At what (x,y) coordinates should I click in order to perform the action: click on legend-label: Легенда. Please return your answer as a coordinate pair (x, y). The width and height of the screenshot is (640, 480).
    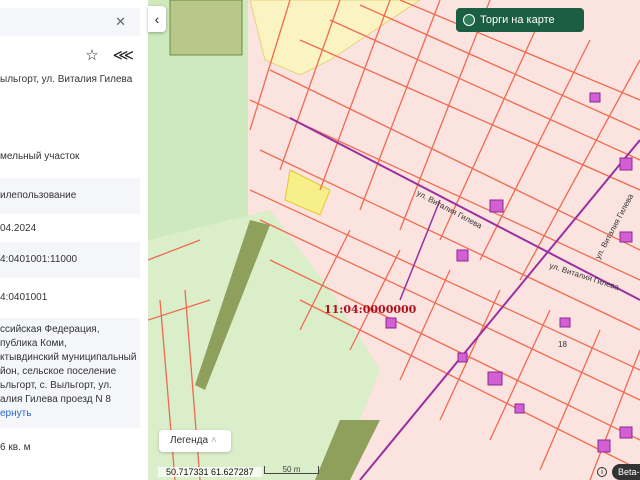
    Looking at the image, I should click on (189, 440).